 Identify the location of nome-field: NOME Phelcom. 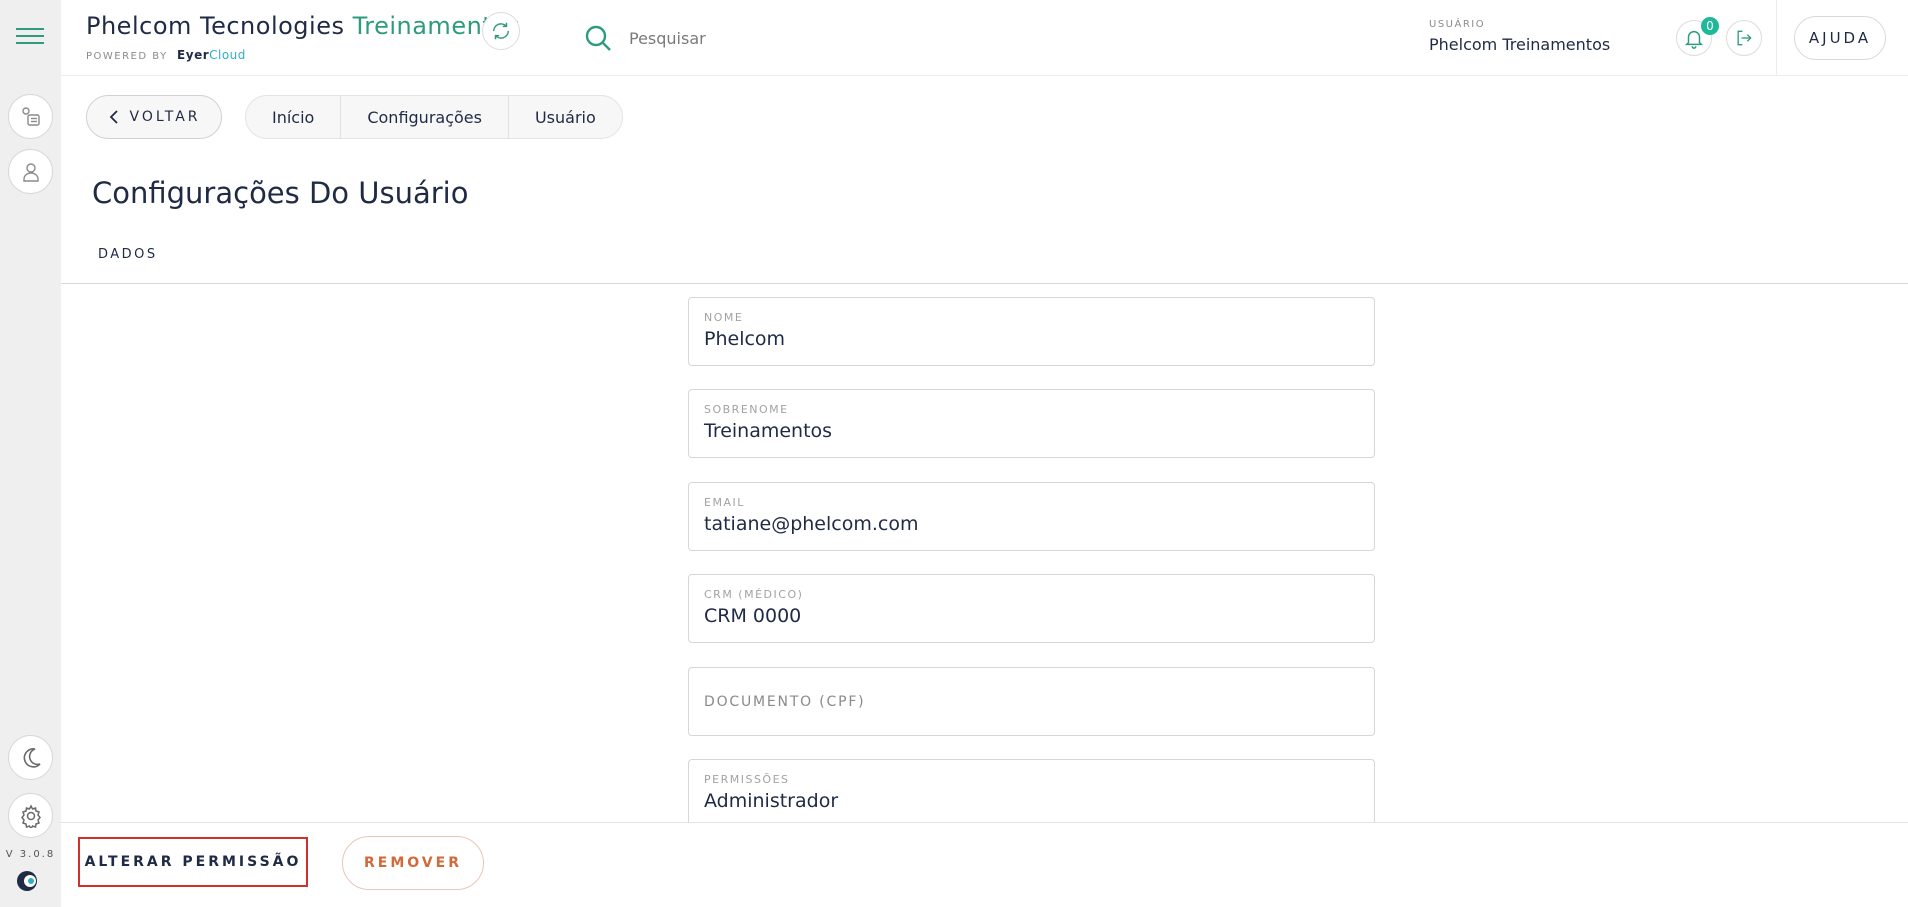
(1031, 331).